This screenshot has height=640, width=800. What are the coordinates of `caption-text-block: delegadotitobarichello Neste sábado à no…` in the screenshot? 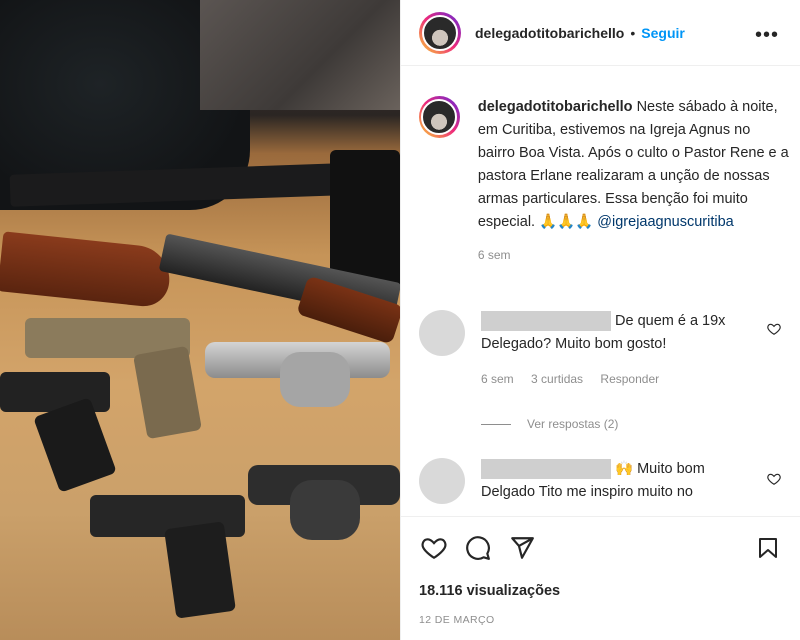 It's located at (633, 181).